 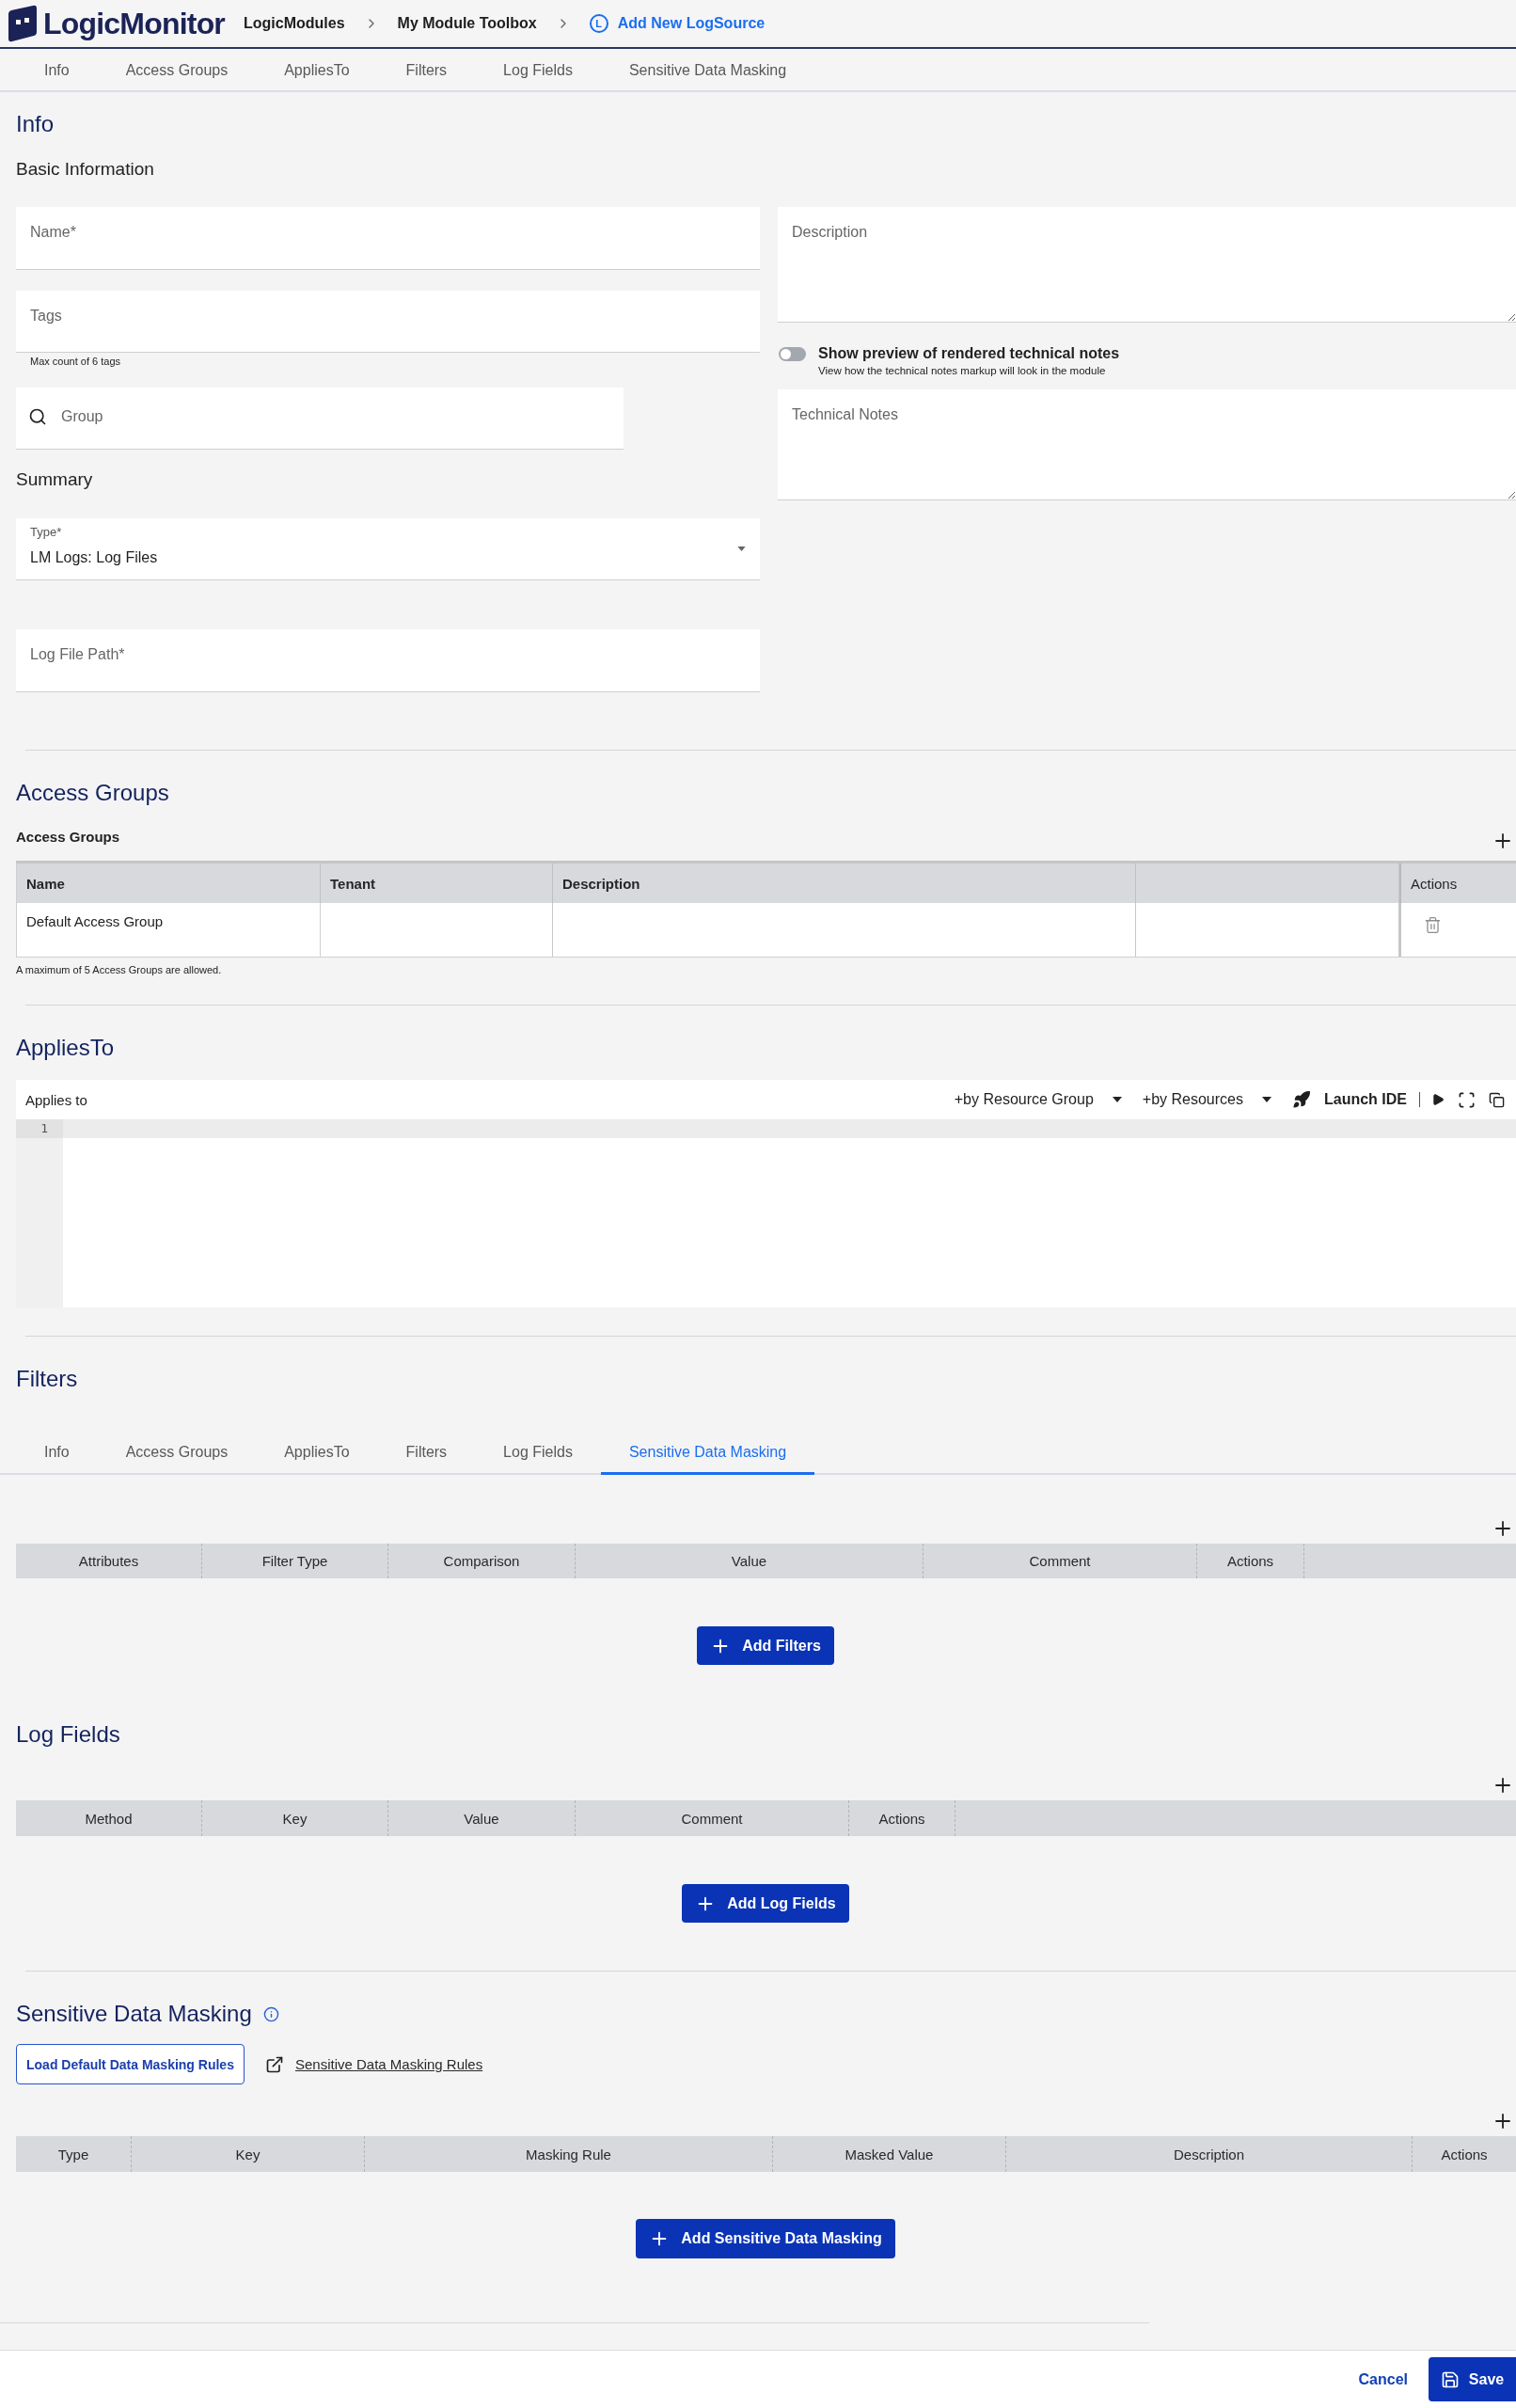 What do you see at coordinates (765, 2238) in the screenshot?
I see `add-button: Add Sensitive Data Masking` at bounding box center [765, 2238].